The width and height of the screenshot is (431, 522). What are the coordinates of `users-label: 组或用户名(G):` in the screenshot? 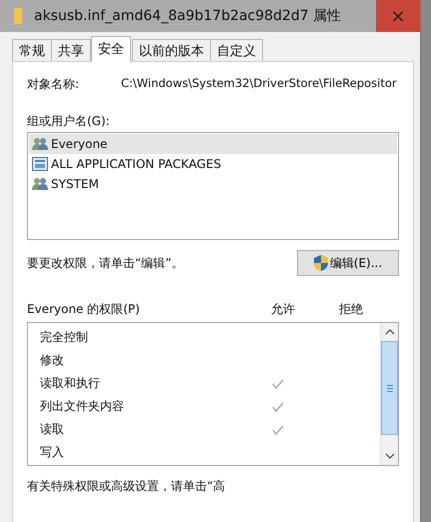 It's located at (69, 121).